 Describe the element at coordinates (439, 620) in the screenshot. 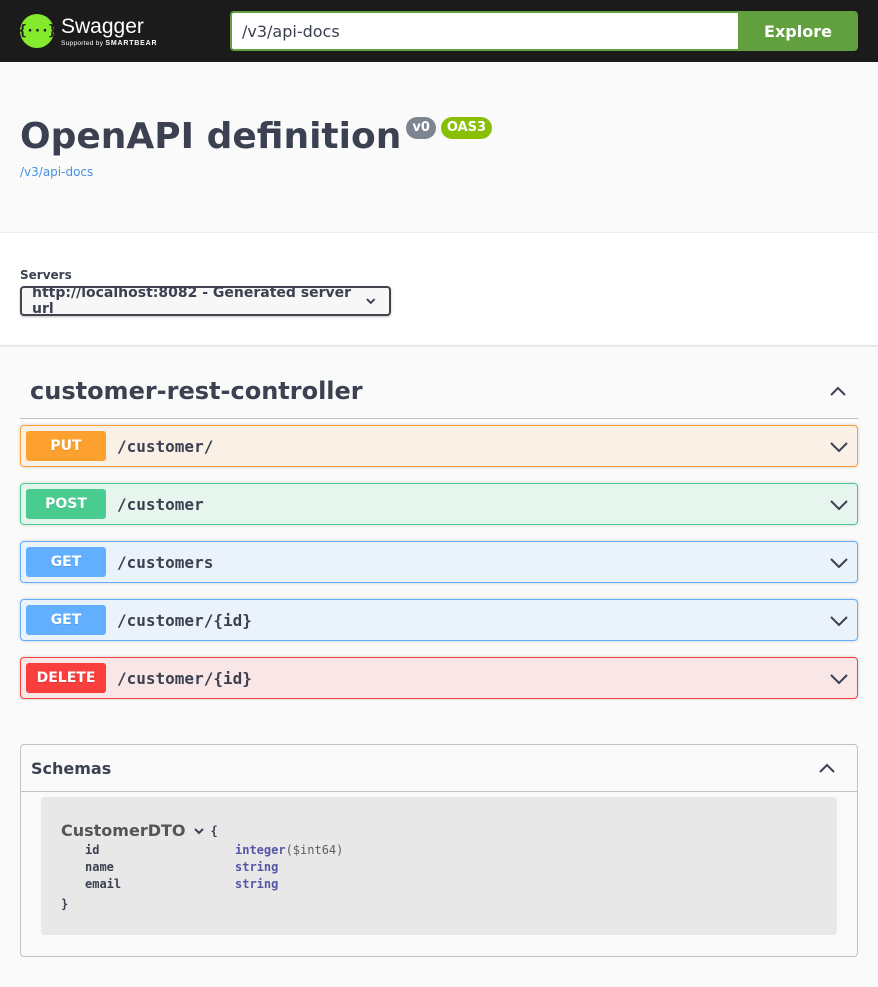

I see `operation-get-customer-id: GET /customer/{id}` at that location.